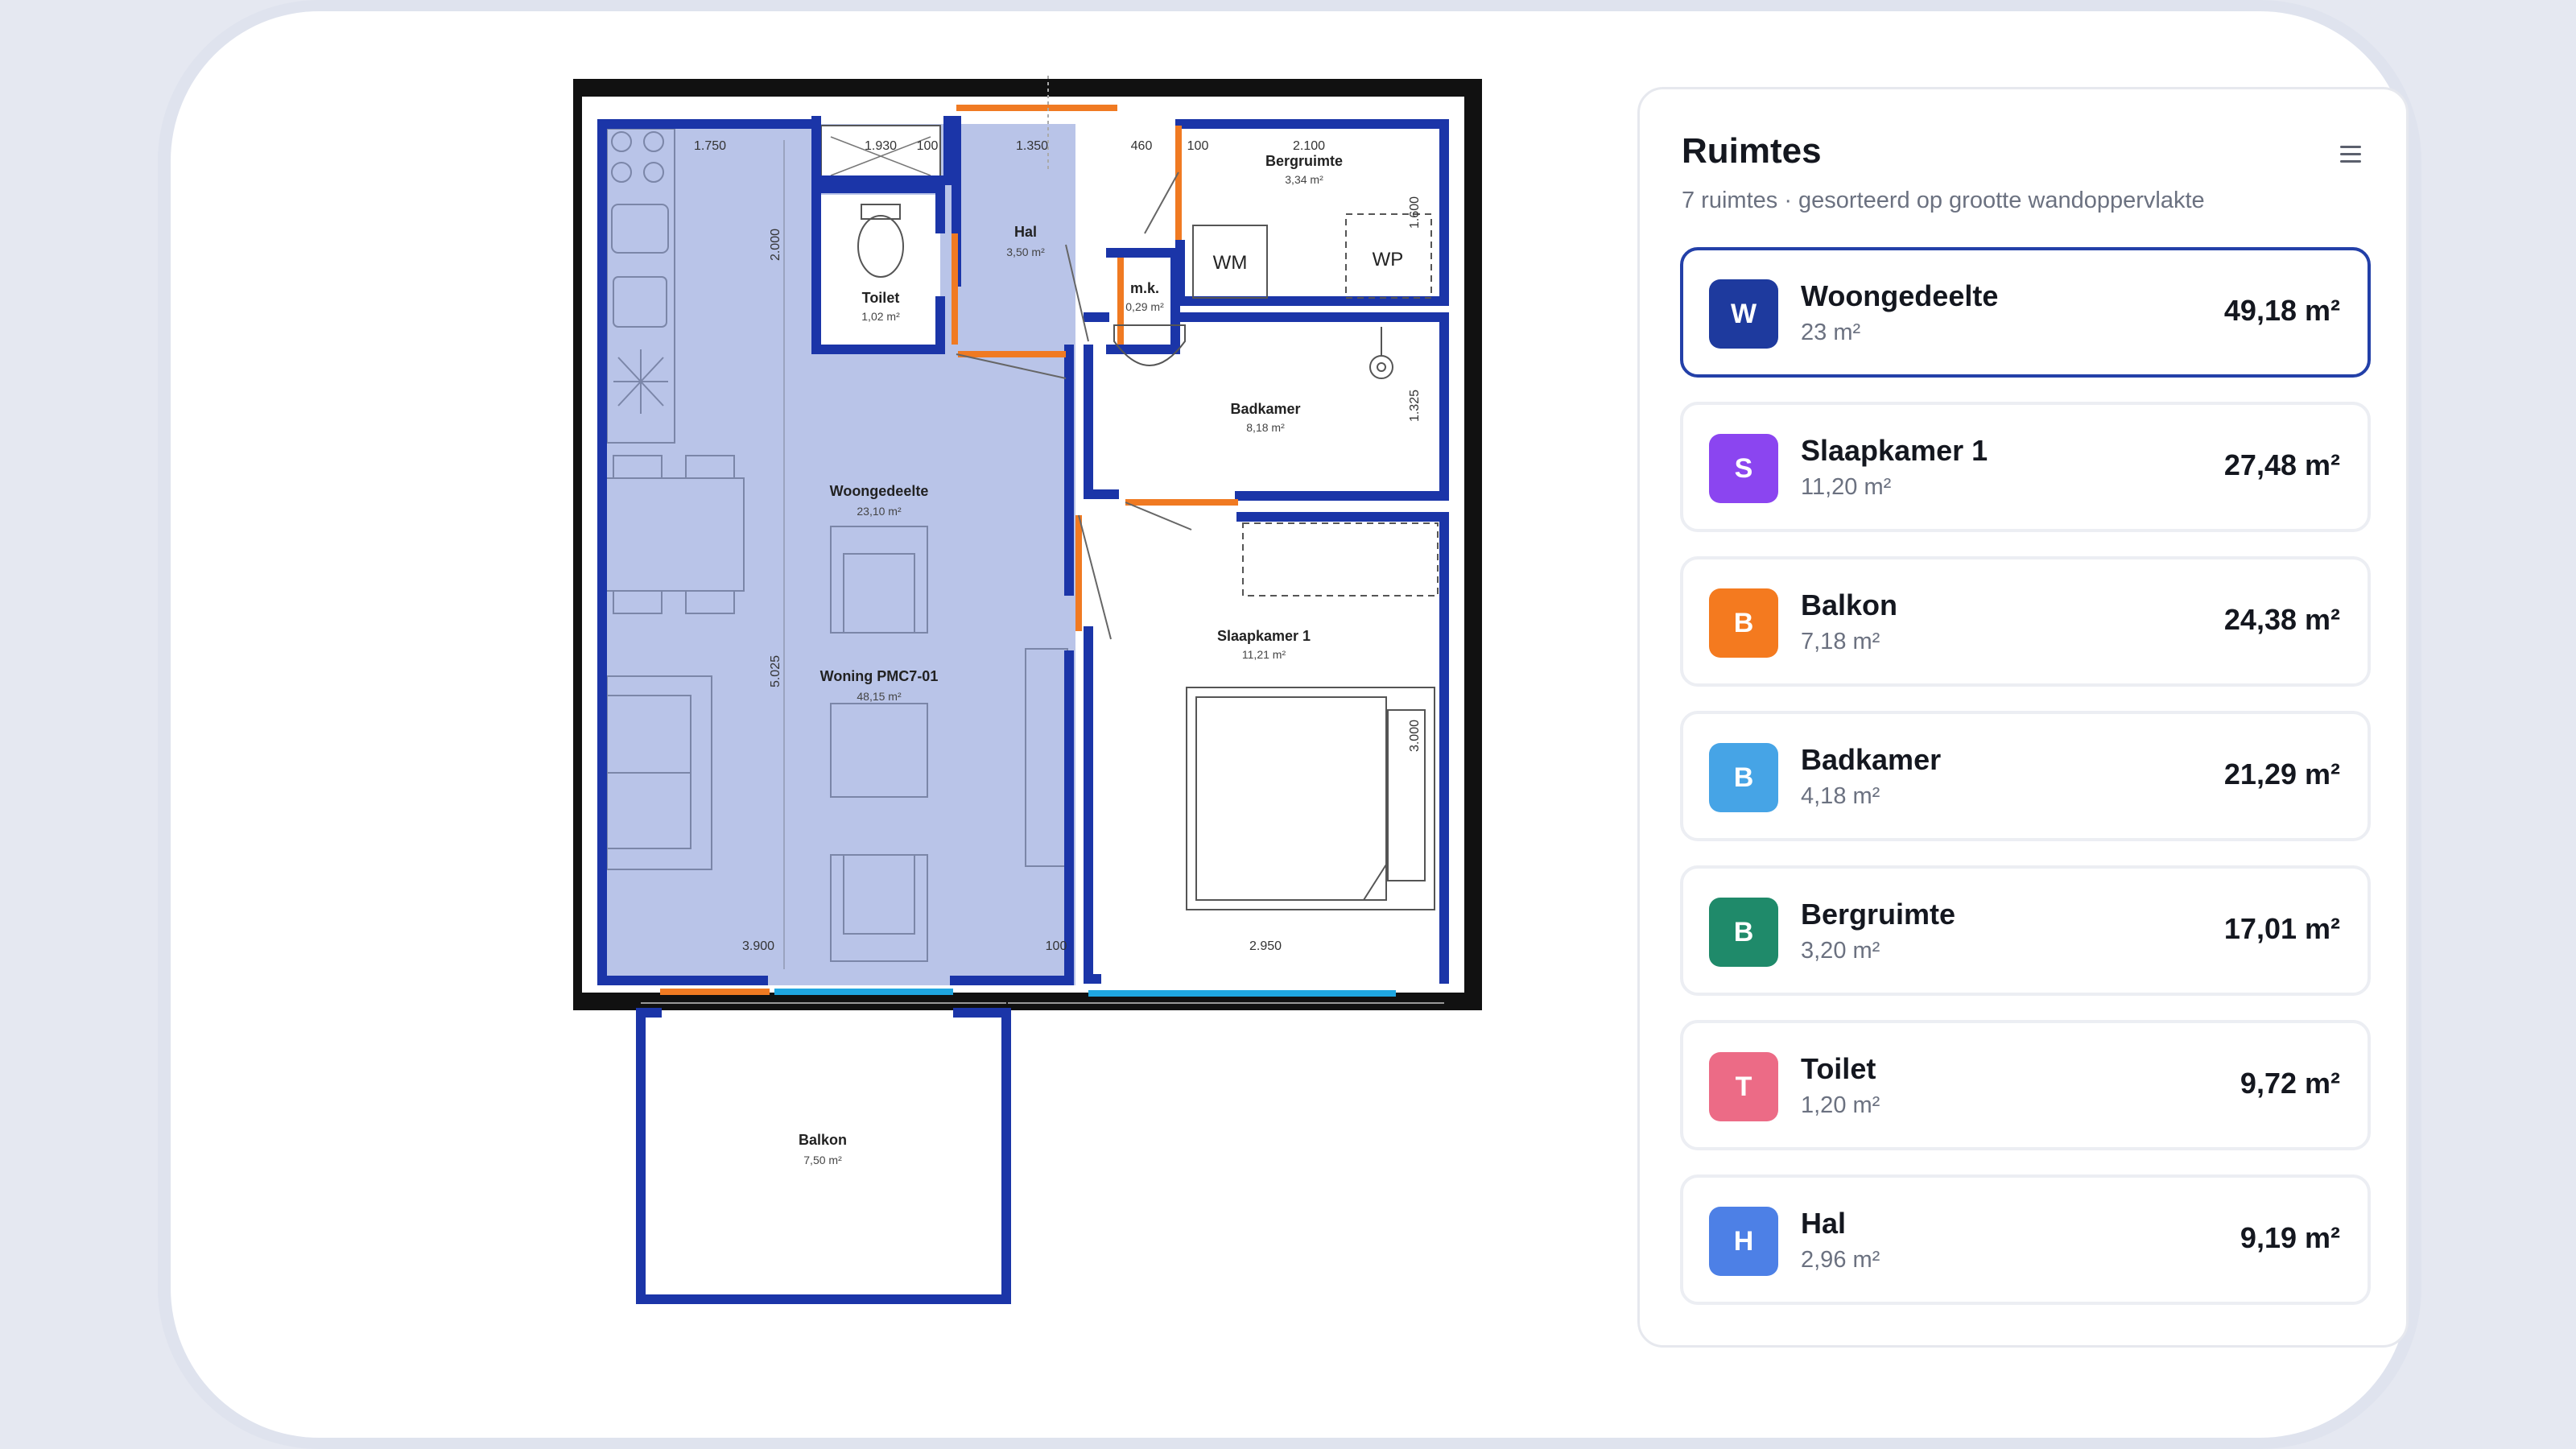 This screenshot has height=1449, width=2576. Describe the element at coordinates (879, 676) in the screenshot. I see `woning-label: Woning PMC7-01` at that location.